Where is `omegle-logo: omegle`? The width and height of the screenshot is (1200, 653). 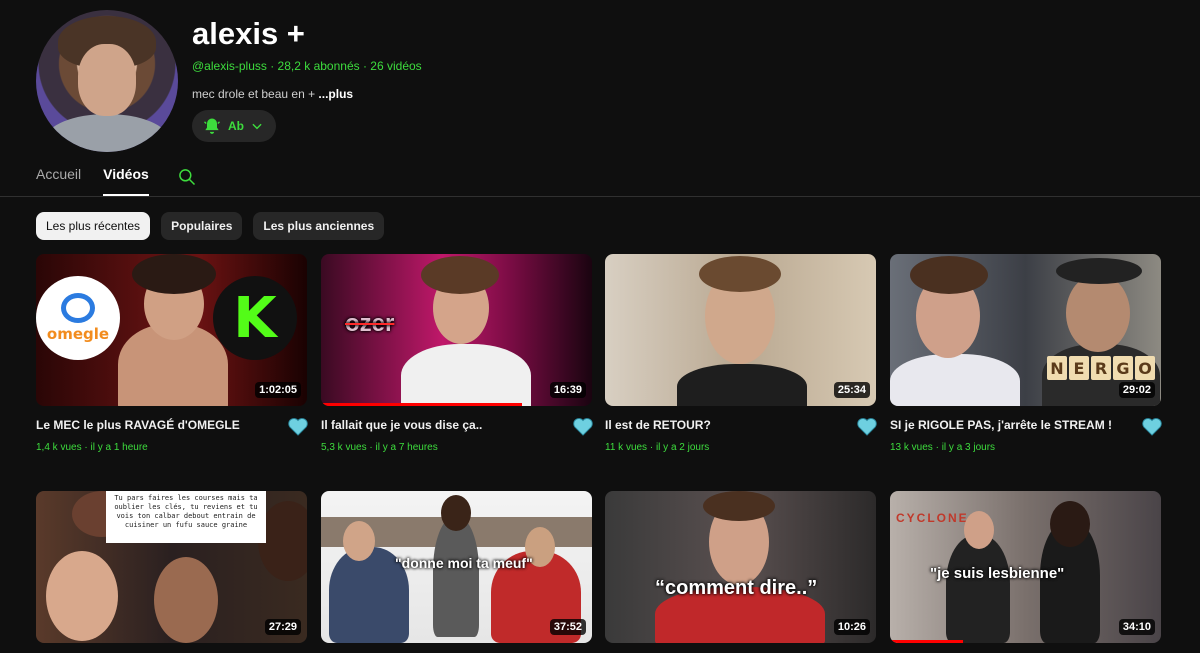 omegle-logo: omegle is located at coordinates (78, 318).